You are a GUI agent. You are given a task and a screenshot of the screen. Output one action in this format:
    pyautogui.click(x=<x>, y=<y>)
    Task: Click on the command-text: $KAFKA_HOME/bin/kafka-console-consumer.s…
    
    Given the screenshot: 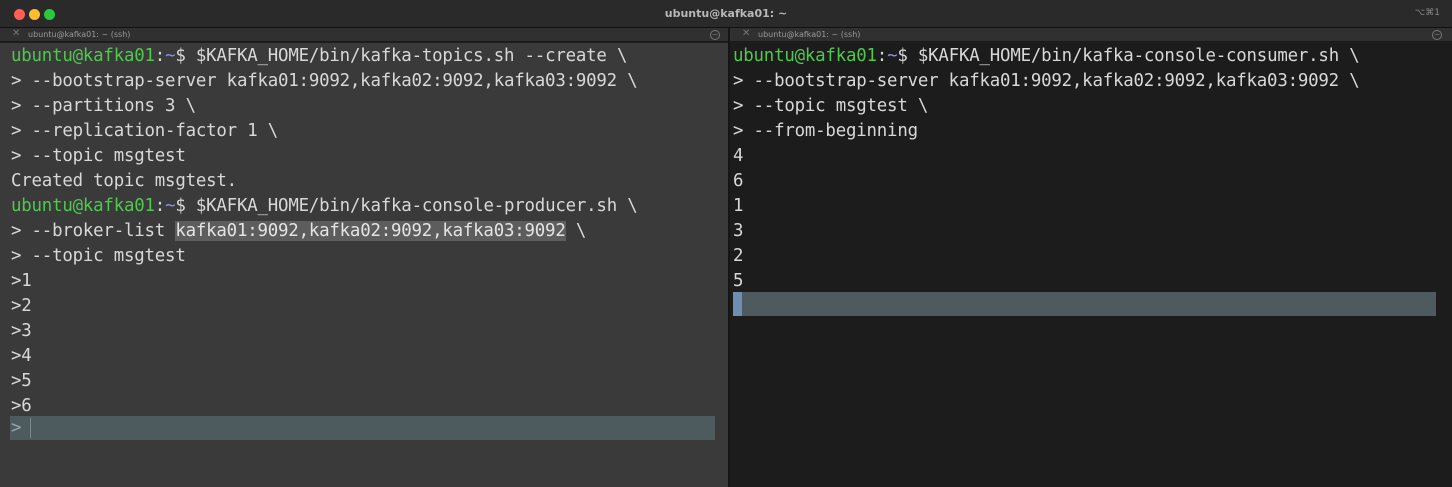 What is the action you would take?
    pyautogui.click(x=1133, y=56)
    